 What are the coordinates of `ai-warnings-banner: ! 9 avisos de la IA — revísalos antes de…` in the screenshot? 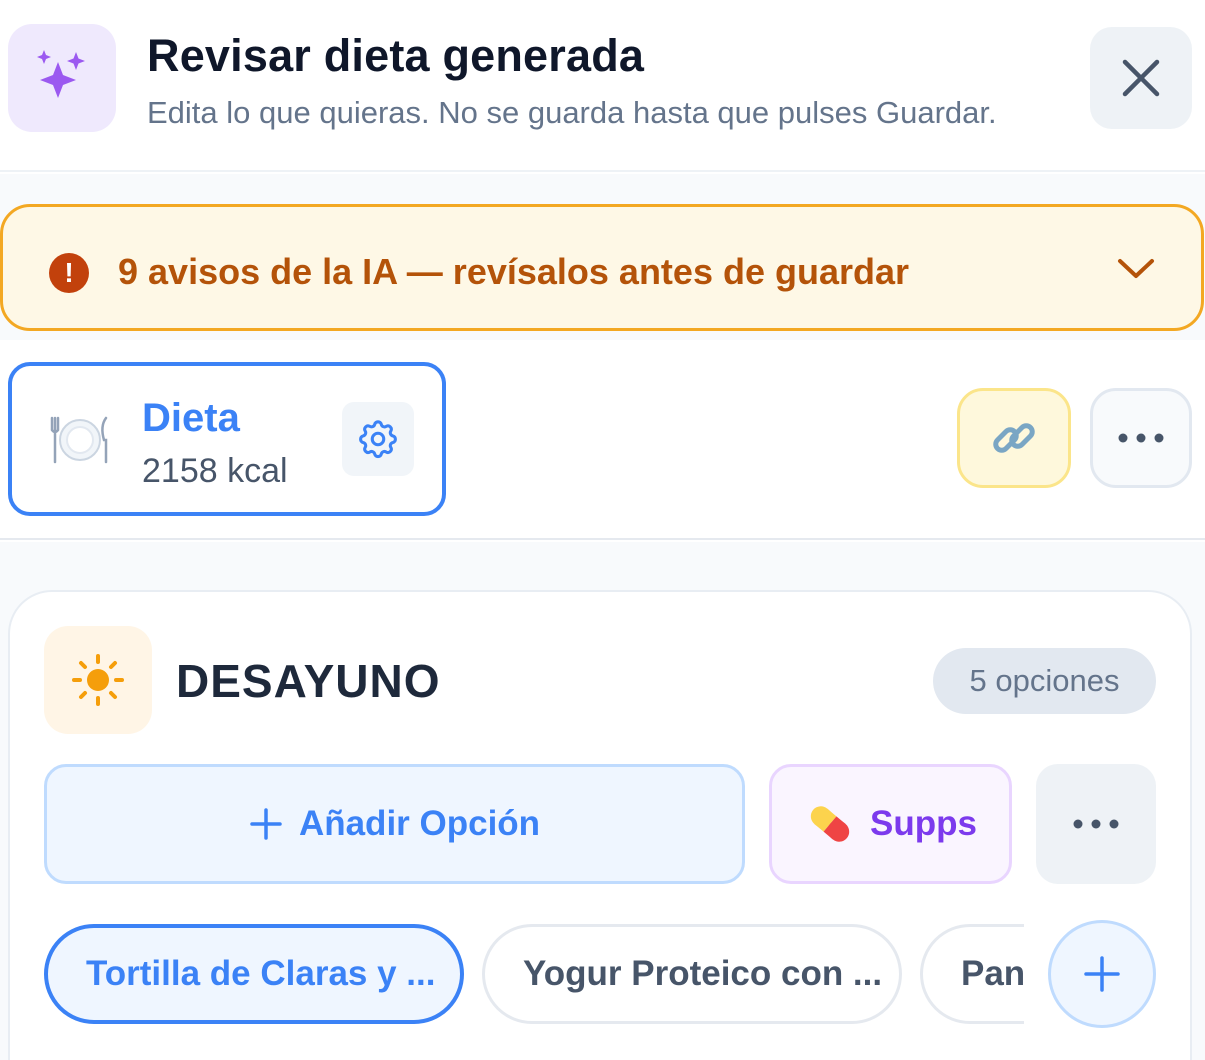 It's located at (602, 267).